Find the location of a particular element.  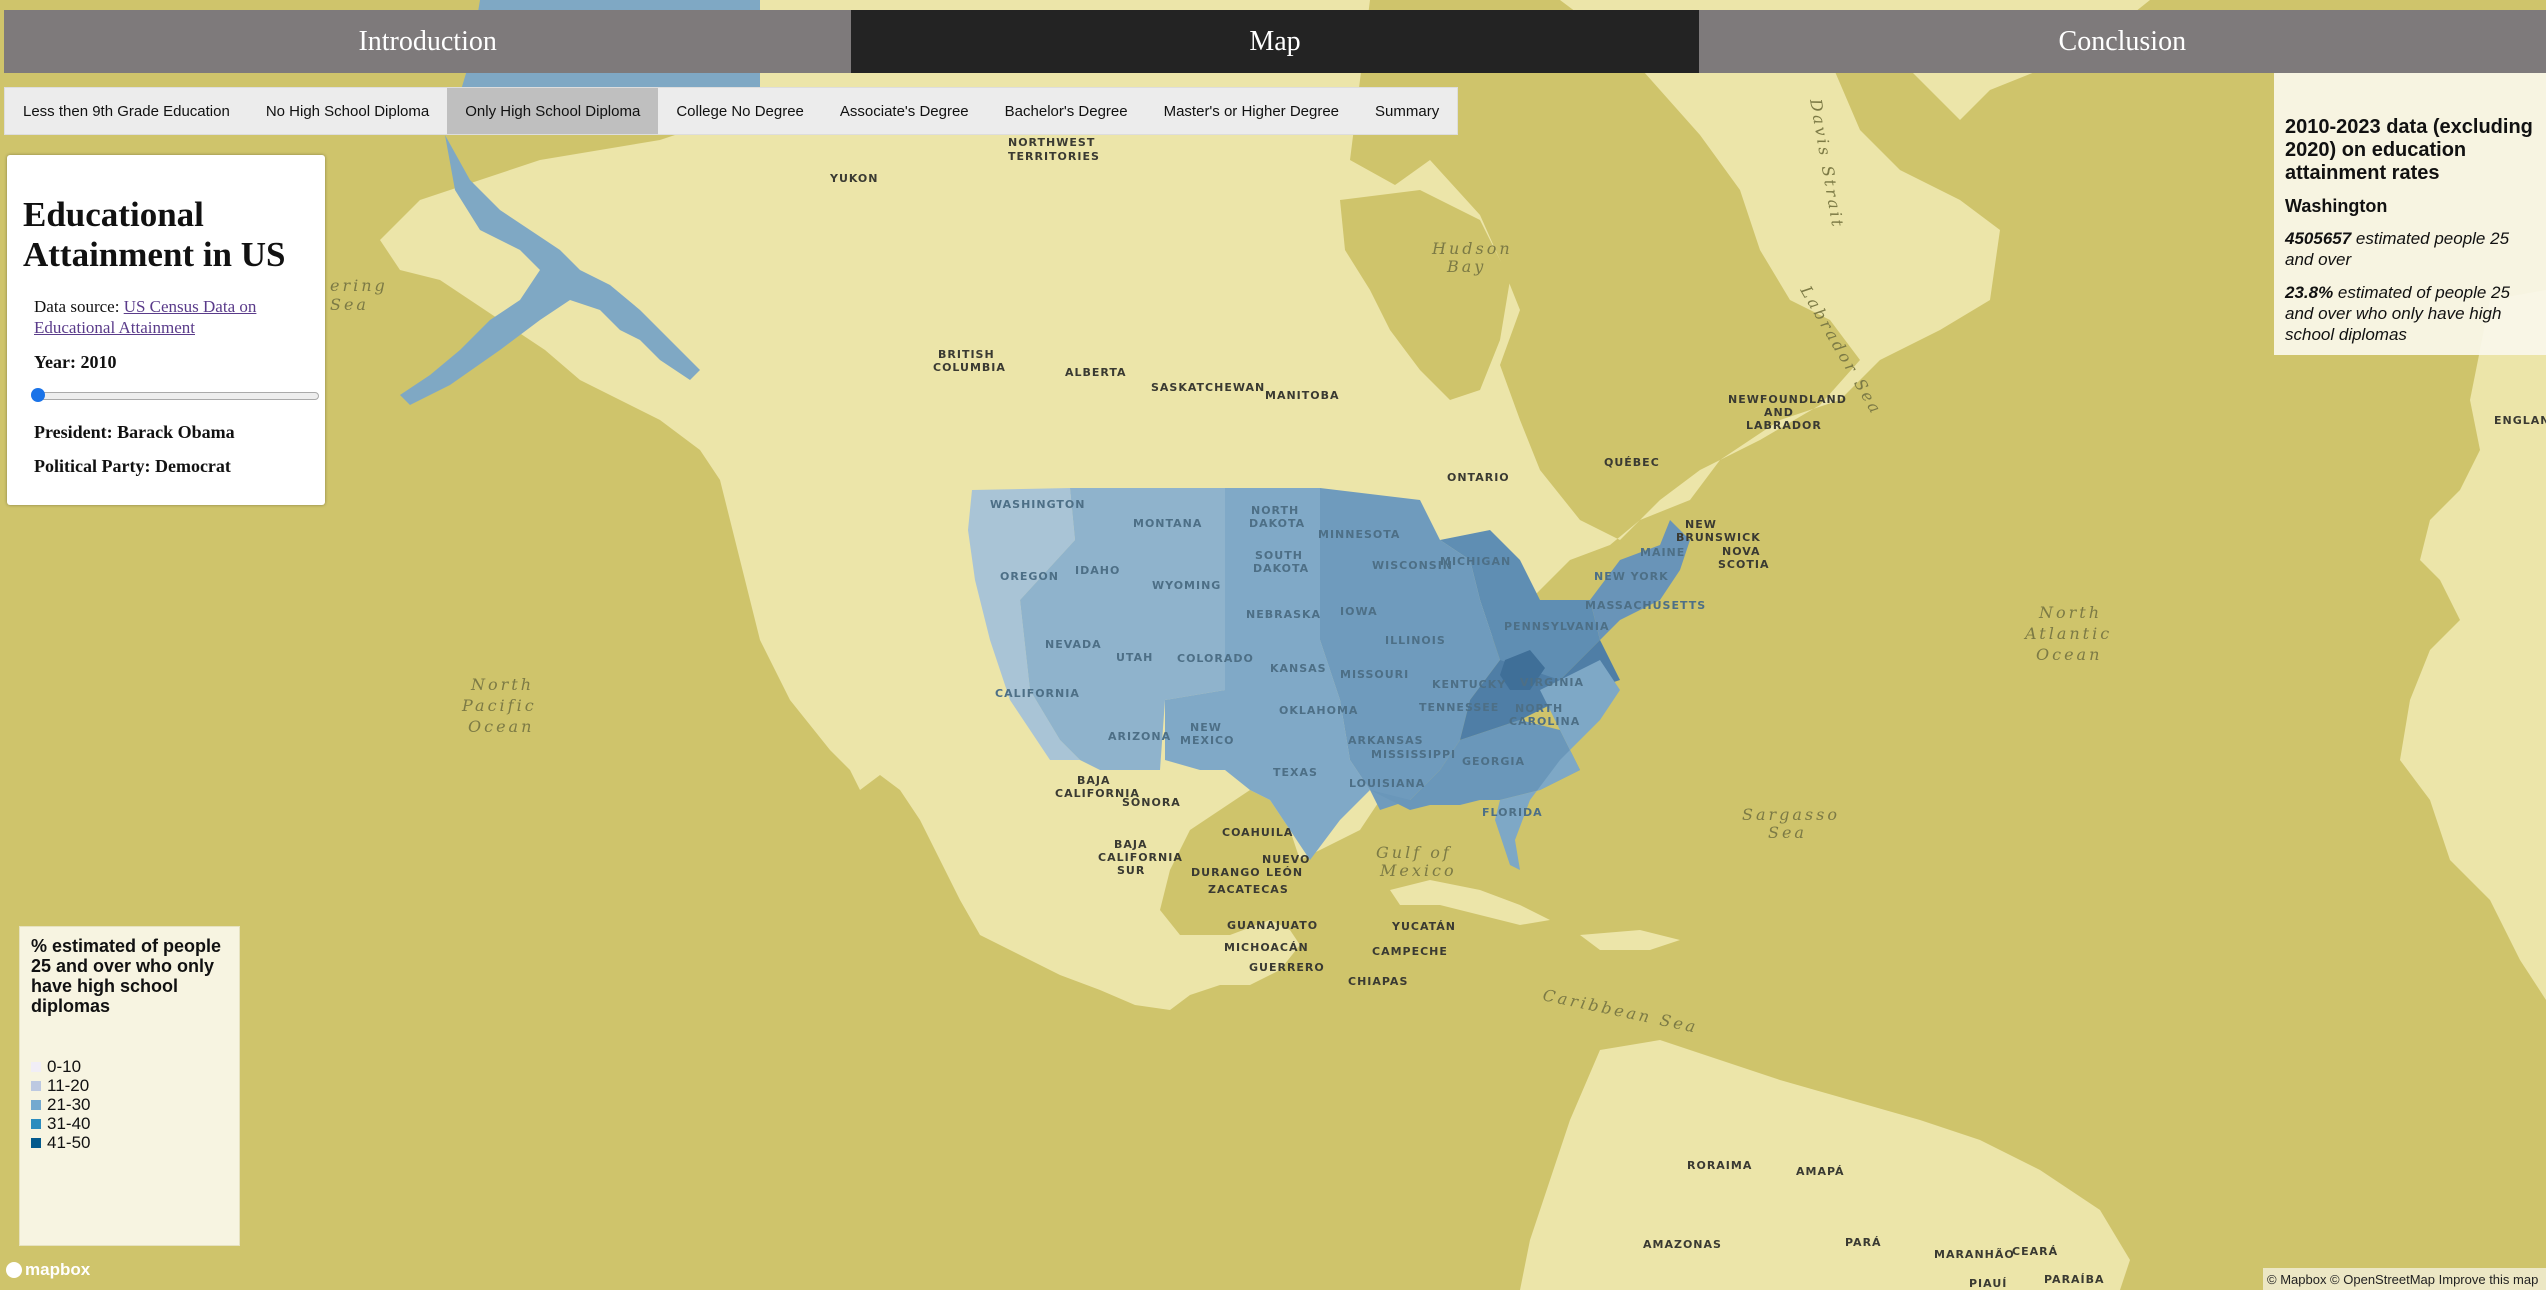

svg-text: CEARÁ is located at coordinates (2035, 1251).